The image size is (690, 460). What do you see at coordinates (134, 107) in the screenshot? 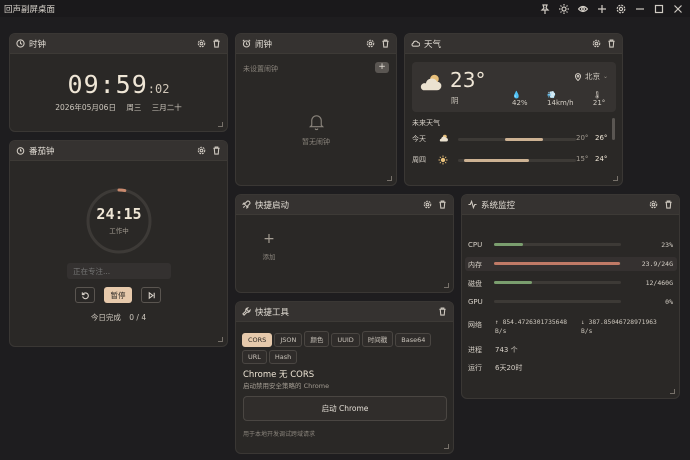
I see `clock-weekday: 周三` at bounding box center [134, 107].